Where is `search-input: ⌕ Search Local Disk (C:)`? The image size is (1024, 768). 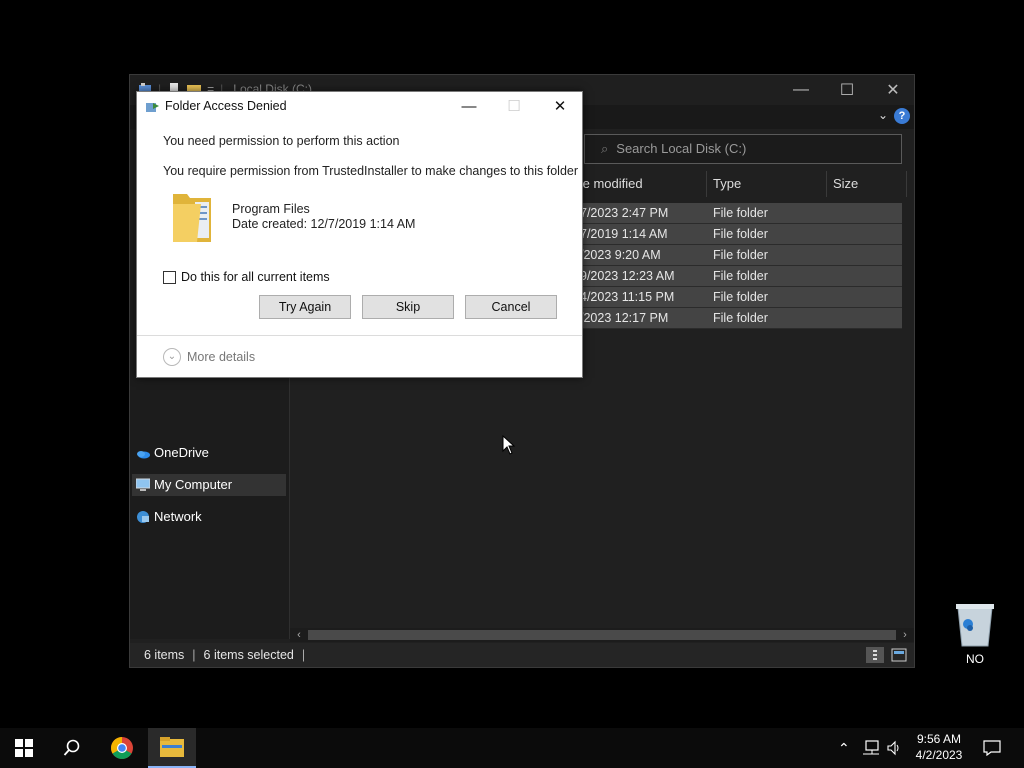 search-input: ⌕ Search Local Disk (C:) is located at coordinates (743, 149).